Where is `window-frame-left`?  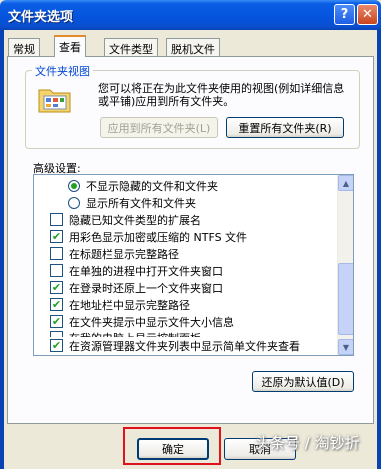
window-frame-left is located at coordinates (2, 249).